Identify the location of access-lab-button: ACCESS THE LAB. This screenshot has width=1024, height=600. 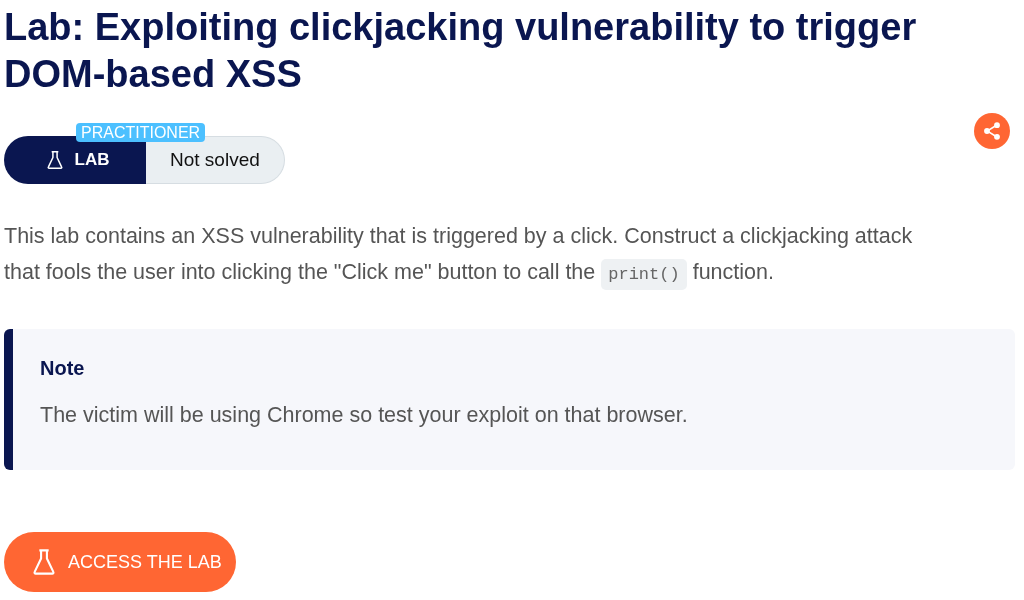
(120, 562).